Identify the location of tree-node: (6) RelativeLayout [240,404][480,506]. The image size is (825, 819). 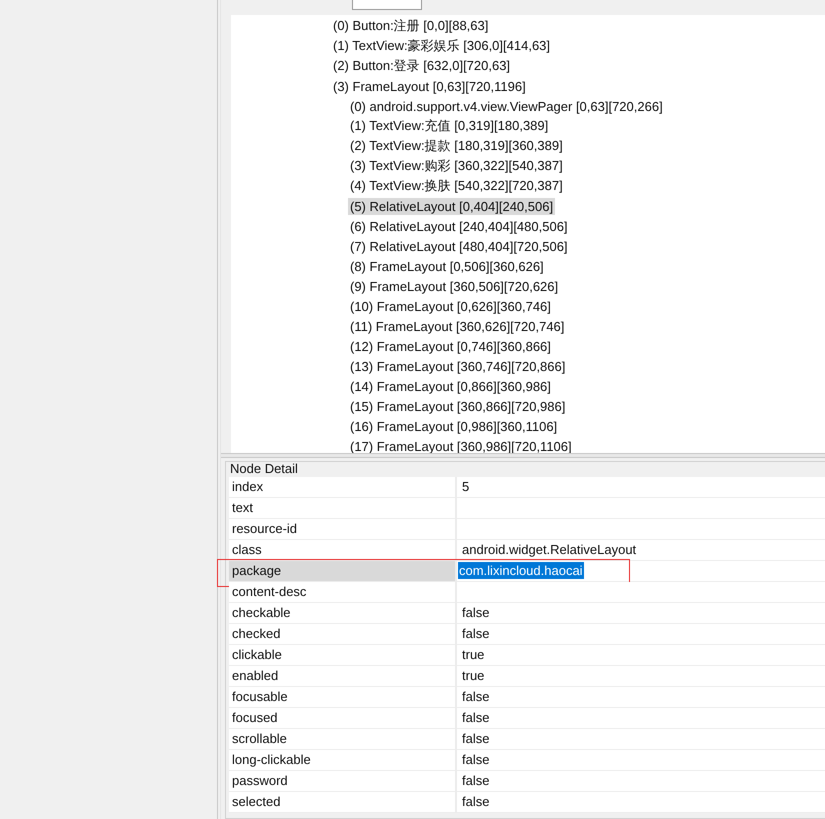
(459, 226).